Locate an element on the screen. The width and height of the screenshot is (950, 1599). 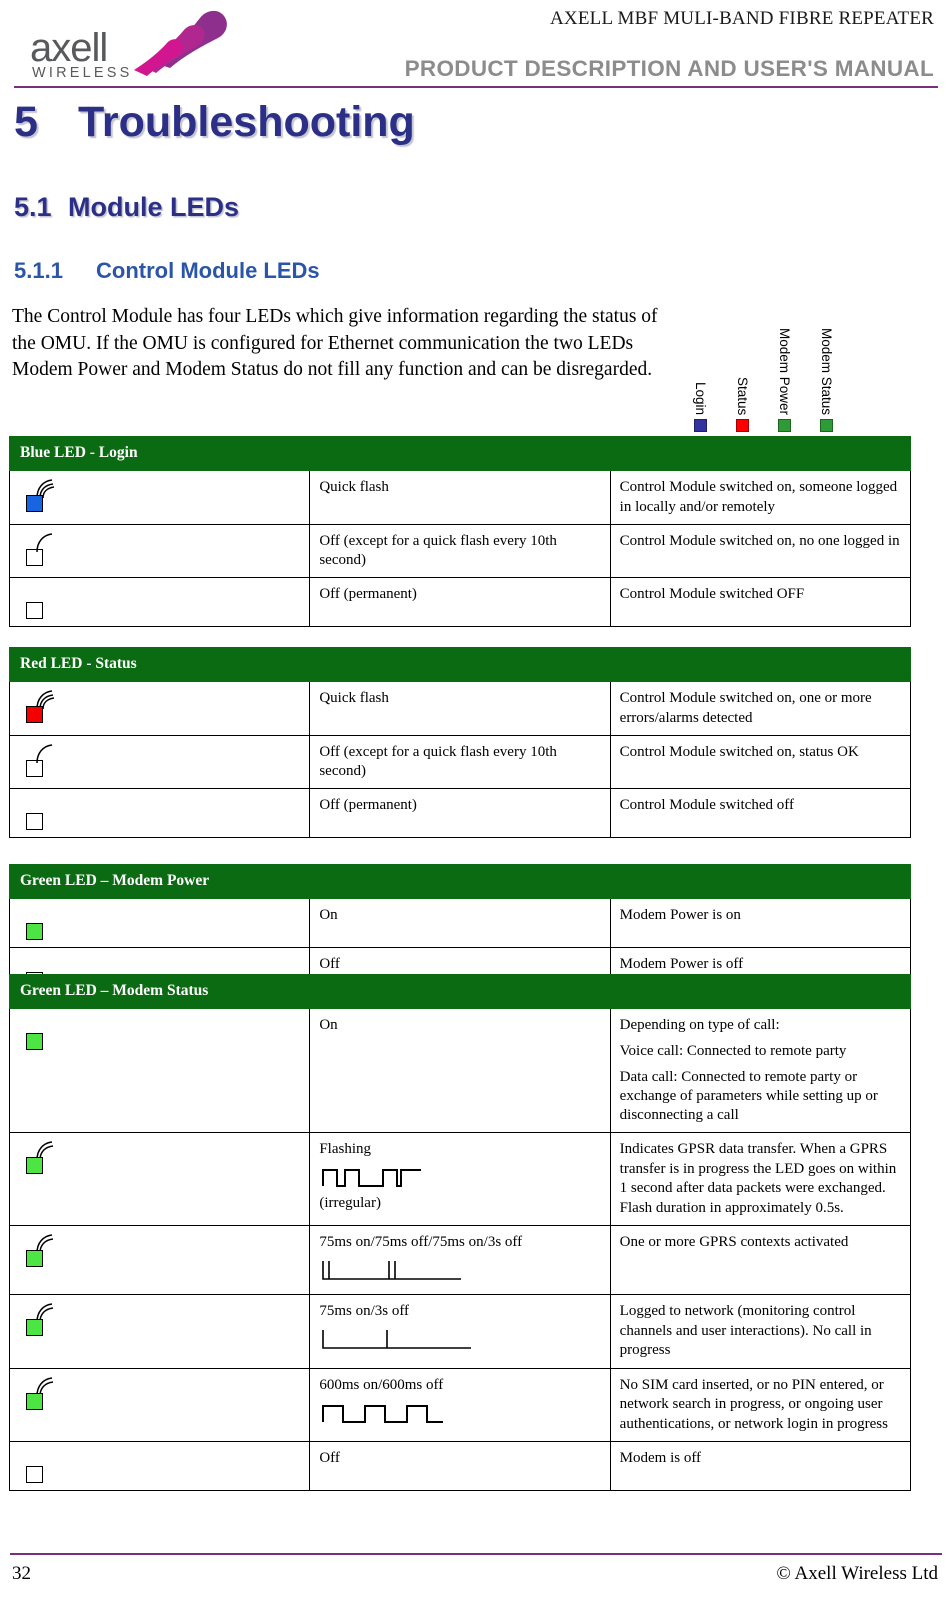
page-number: 32 is located at coordinates (21, 1573).